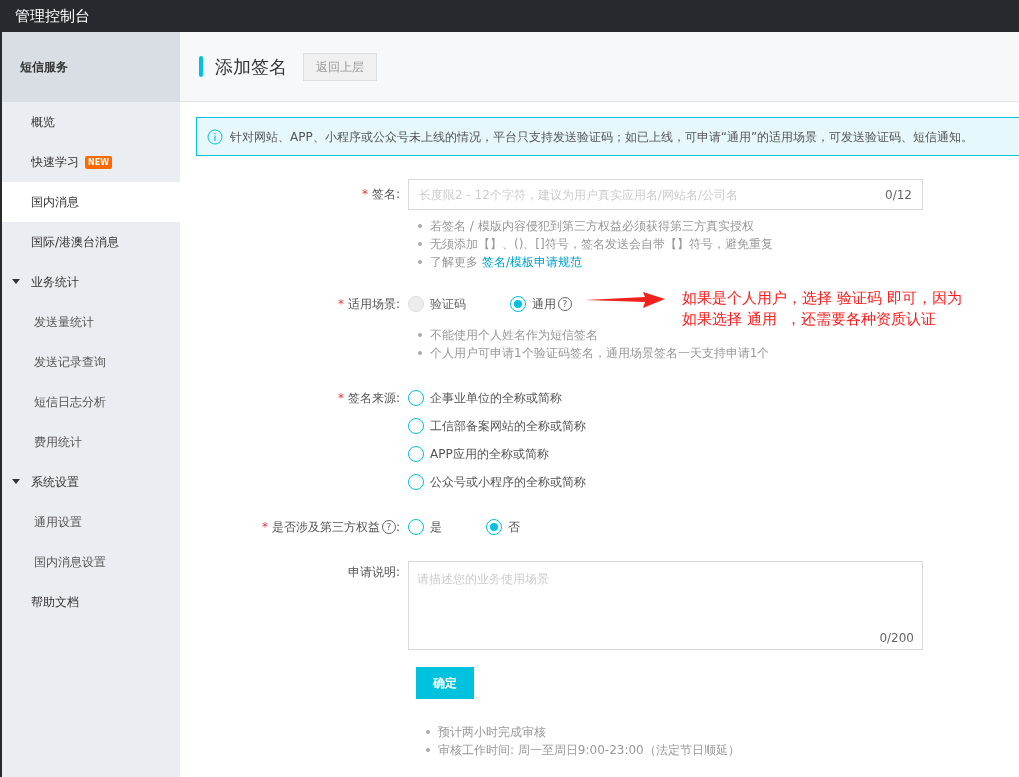  Describe the element at coordinates (91, 482) in the screenshot. I see `sidebar-item: 系统设置` at that location.